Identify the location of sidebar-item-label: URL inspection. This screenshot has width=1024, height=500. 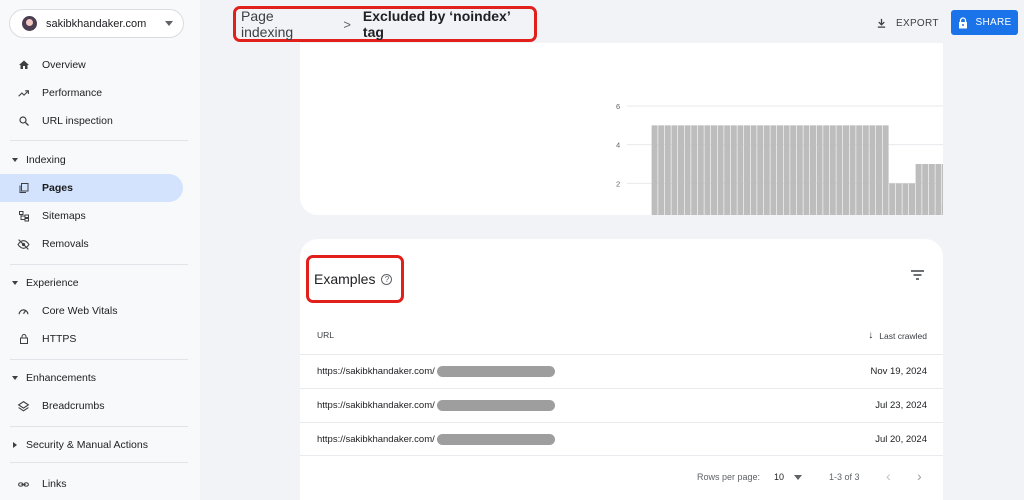
(77, 121).